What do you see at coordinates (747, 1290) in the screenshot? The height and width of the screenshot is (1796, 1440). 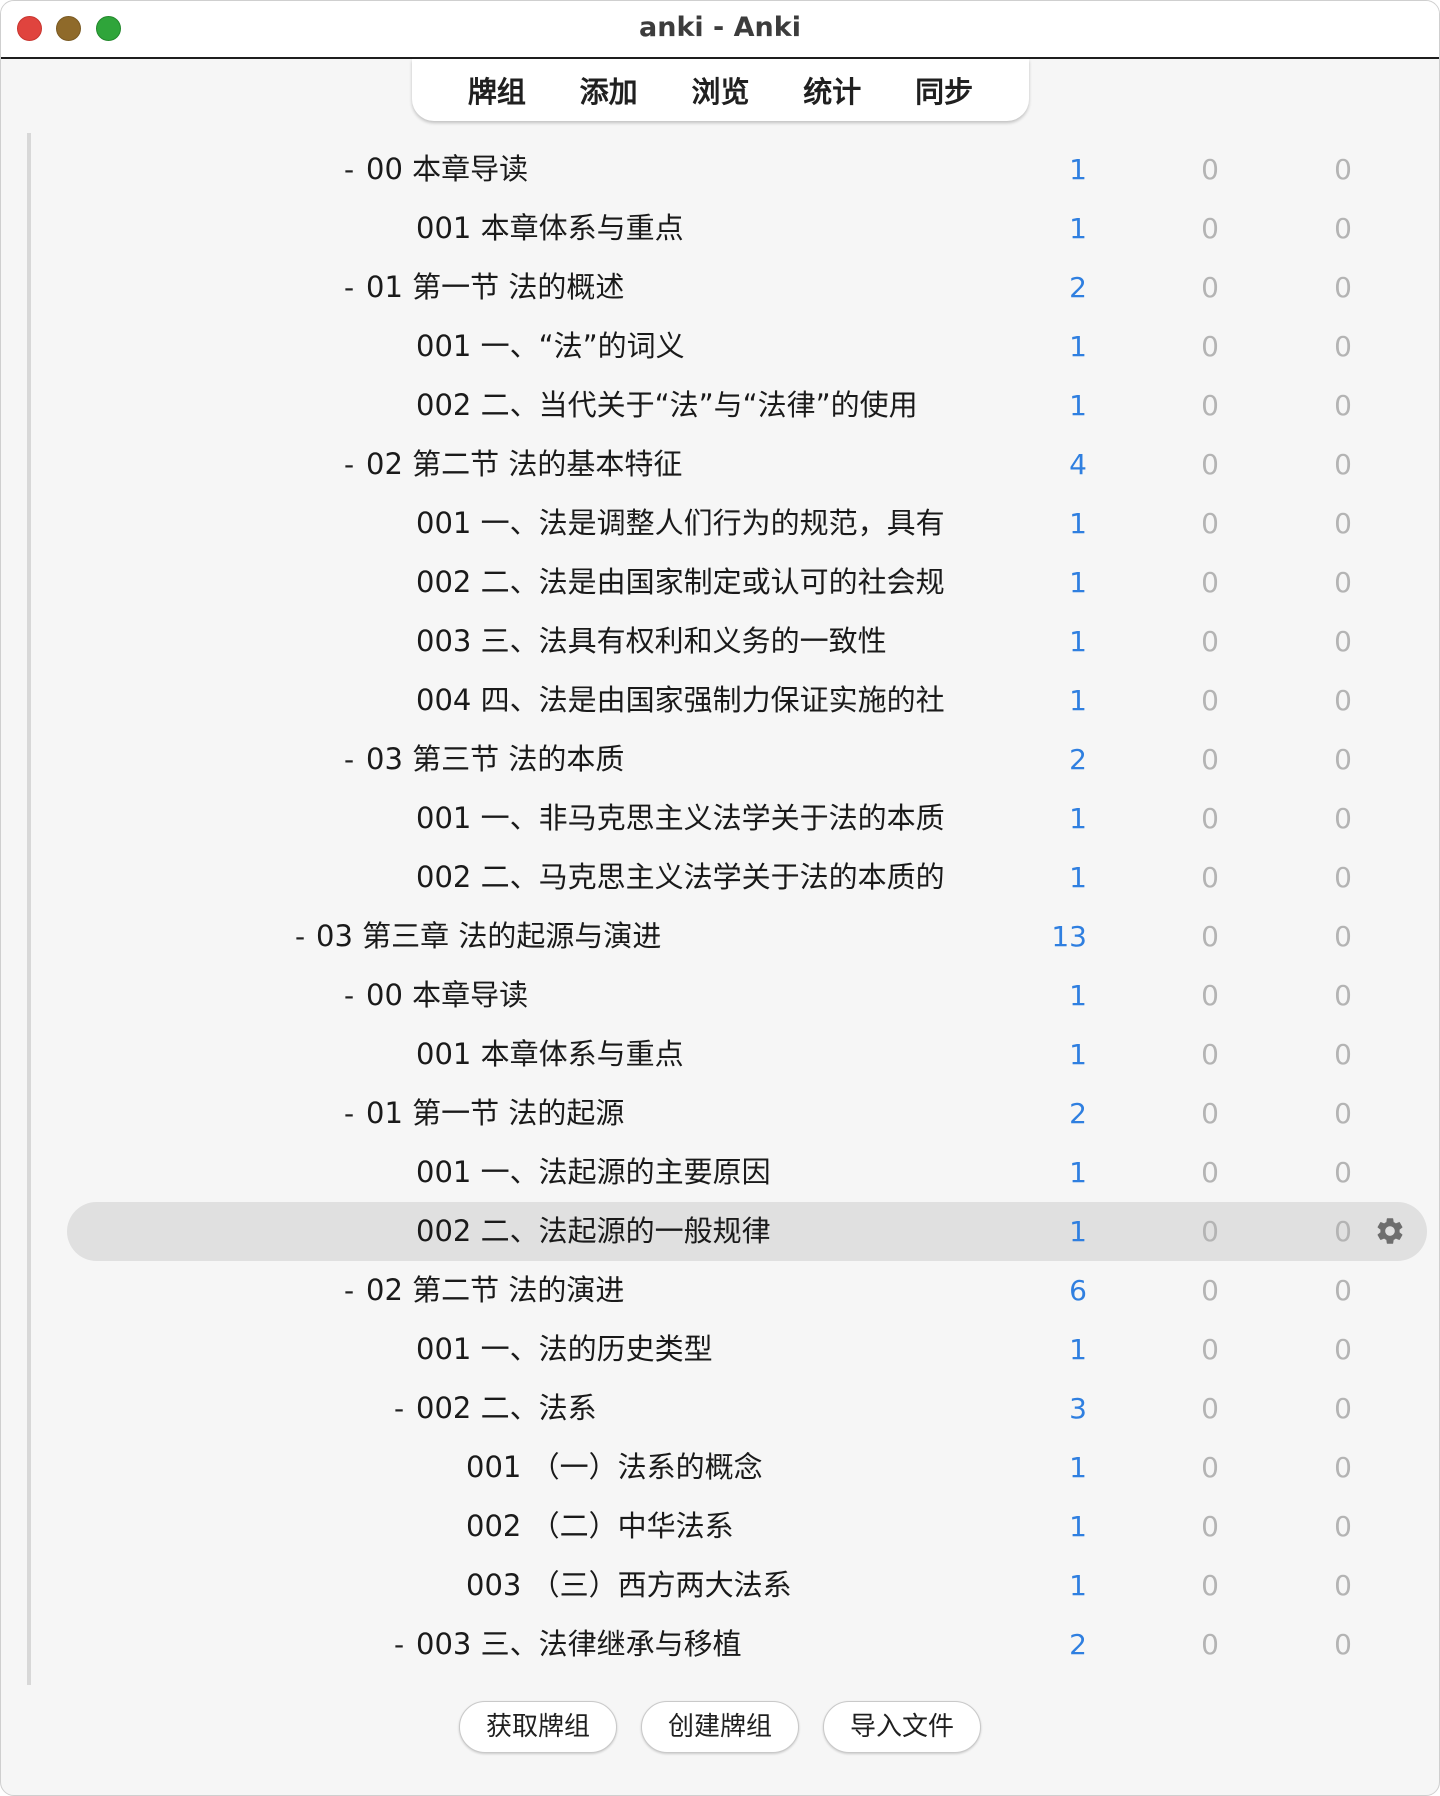 I see `deck-row: -02 第二节 法的演进 6 0 0` at bounding box center [747, 1290].